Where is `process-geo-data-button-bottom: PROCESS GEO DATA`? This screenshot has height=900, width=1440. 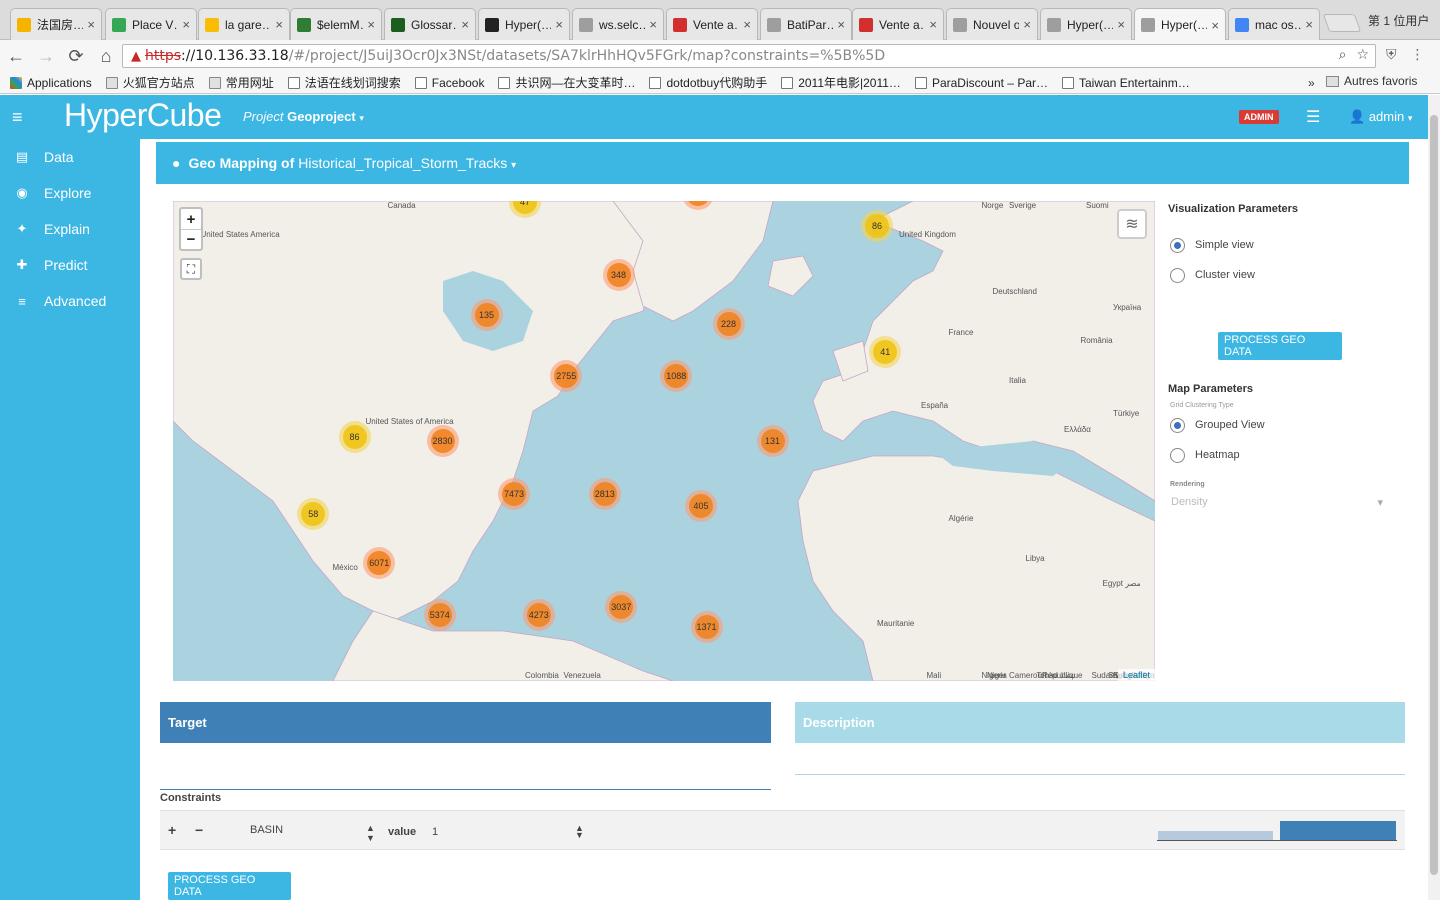 process-geo-data-button-bottom: PROCESS GEO DATA is located at coordinates (229, 886).